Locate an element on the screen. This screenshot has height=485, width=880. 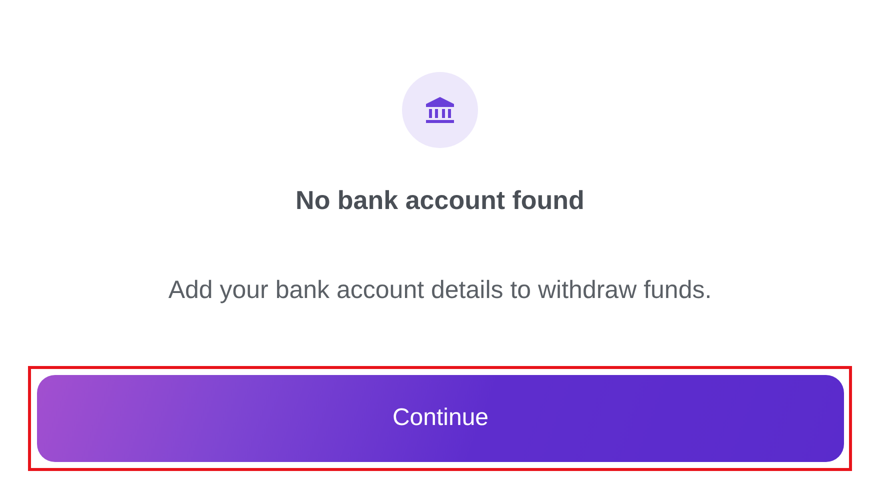
empty-state-message: Add your bank account details to withdraw funds. is located at coordinates (440, 290).